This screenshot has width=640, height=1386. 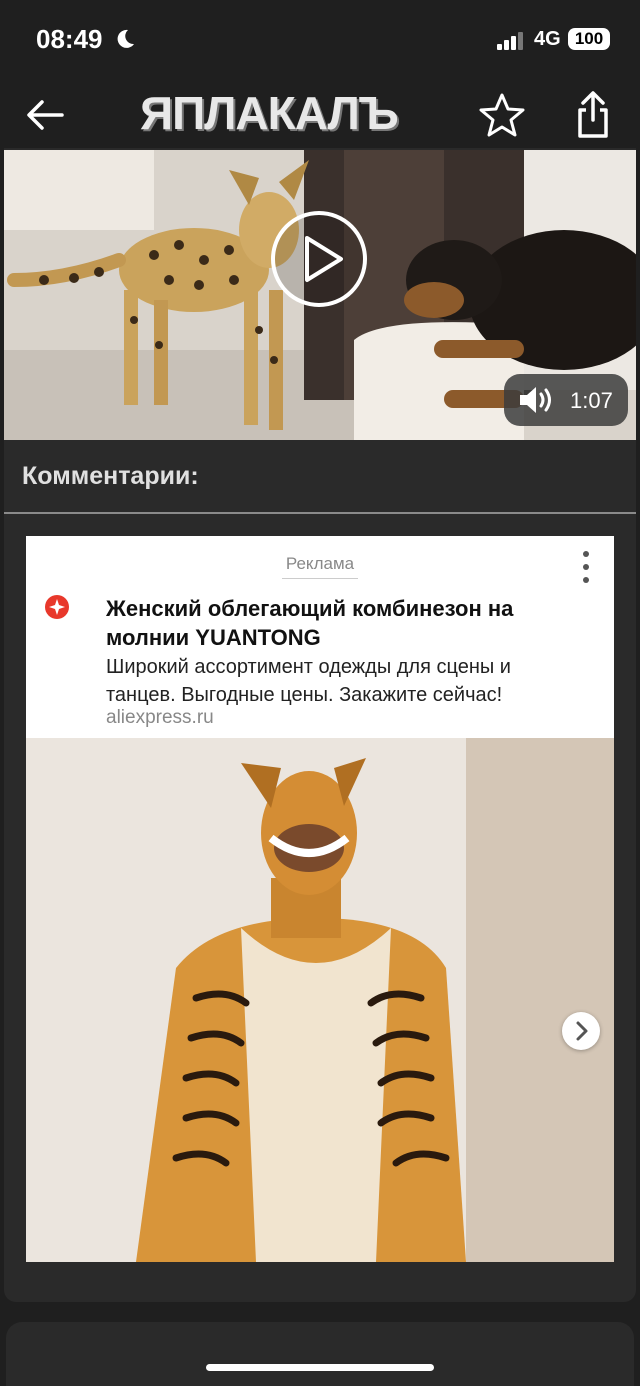 What do you see at coordinates (581, 1031) in the screenshot?
I see `chevron-right-icon` at bounding box center [581, 1031].